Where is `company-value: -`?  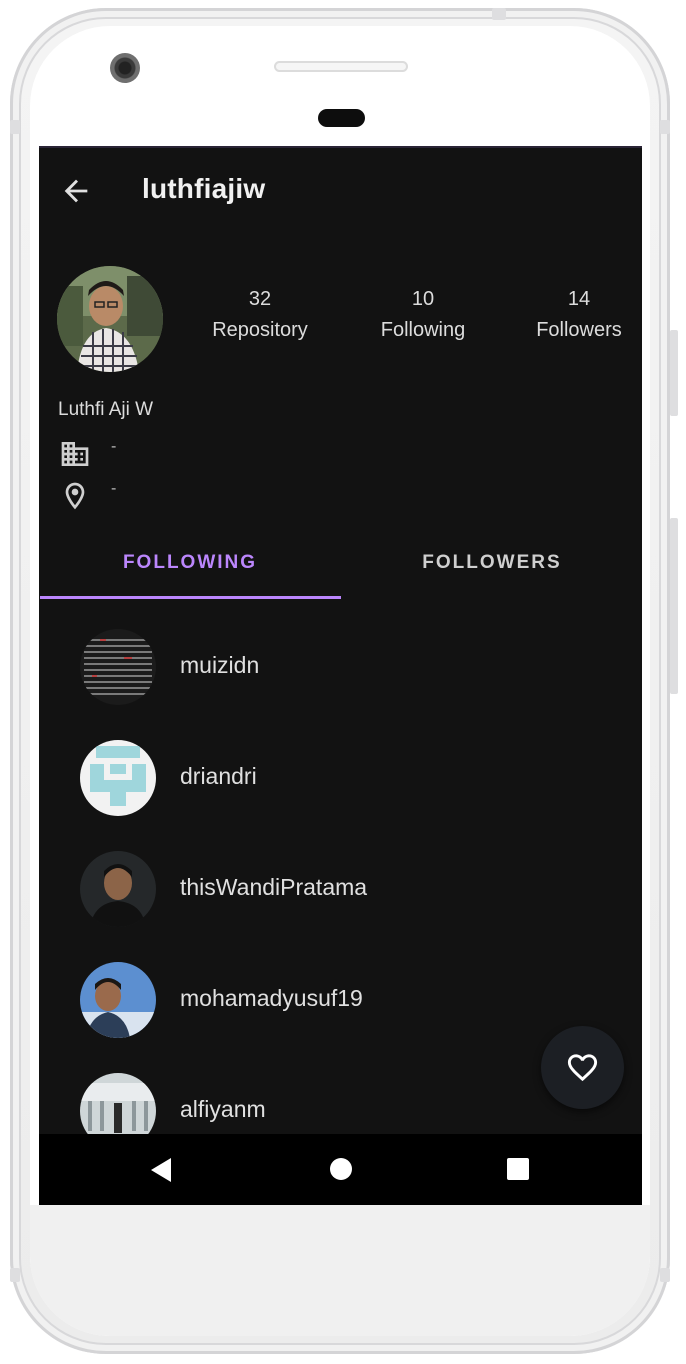 company-value: - is located at coordinates (114, 446).